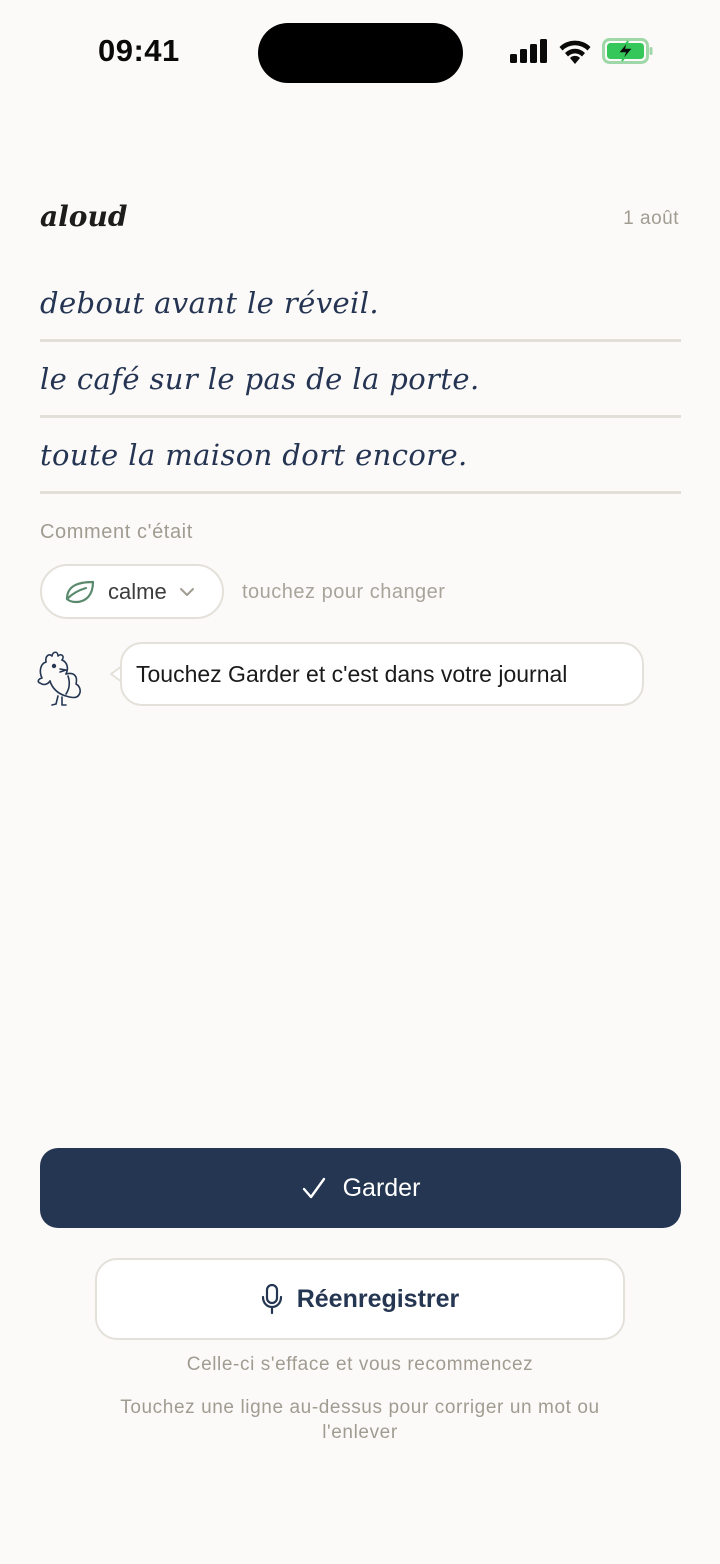  I want to click on status-icons, so click(582, 51).